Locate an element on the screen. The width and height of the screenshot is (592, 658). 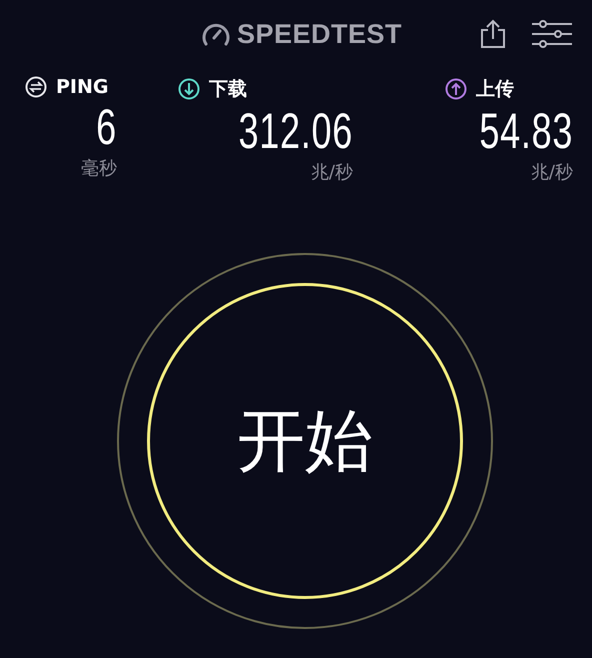
share-icon is located at coordinates (493, 34).